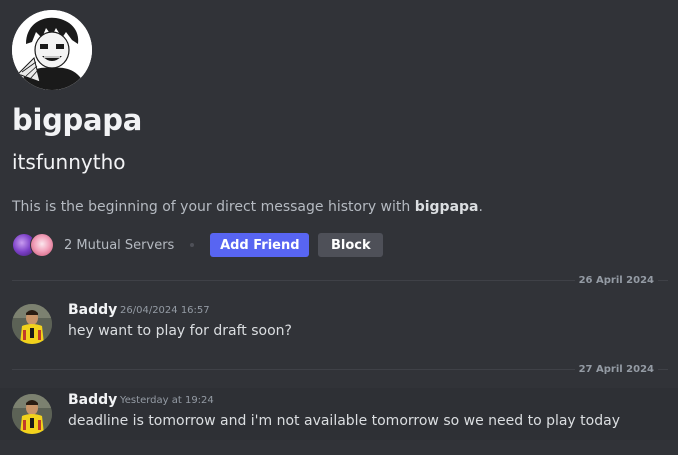 This screenshot has height=455, width=678. Describe the element at coordinates (198, 245) in the screenshot. I see `profile-actions-row: 2 Mutual Servers Add Friend Block` at that location.